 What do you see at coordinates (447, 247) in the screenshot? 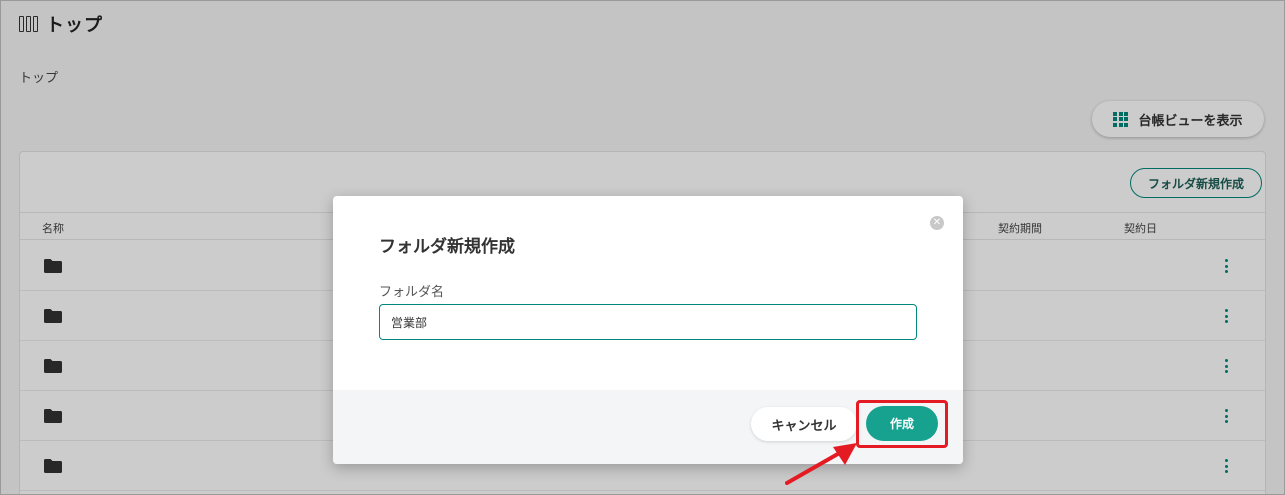
I see `dialog-title: フォルダ新規作成` at bounding box center [447, 247].